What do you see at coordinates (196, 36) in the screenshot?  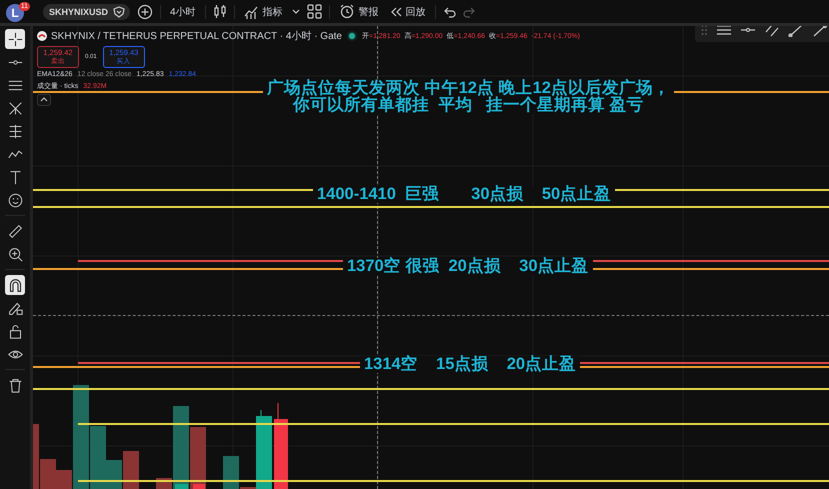 I see `symbol-title: SKHYNIX / TETHERUS PERPETUAL CONTRACT · 4小时 · Gate` at bounding box center [196, 36].